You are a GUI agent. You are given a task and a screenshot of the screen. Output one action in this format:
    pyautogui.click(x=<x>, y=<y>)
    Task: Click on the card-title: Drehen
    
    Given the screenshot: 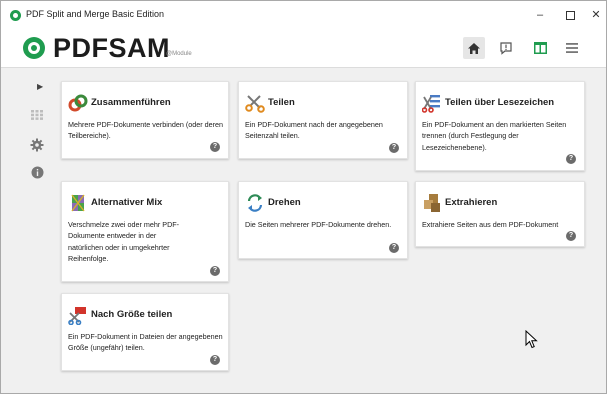 What is the action you would take?
    pyautogui.click(x=284, y=202)
    